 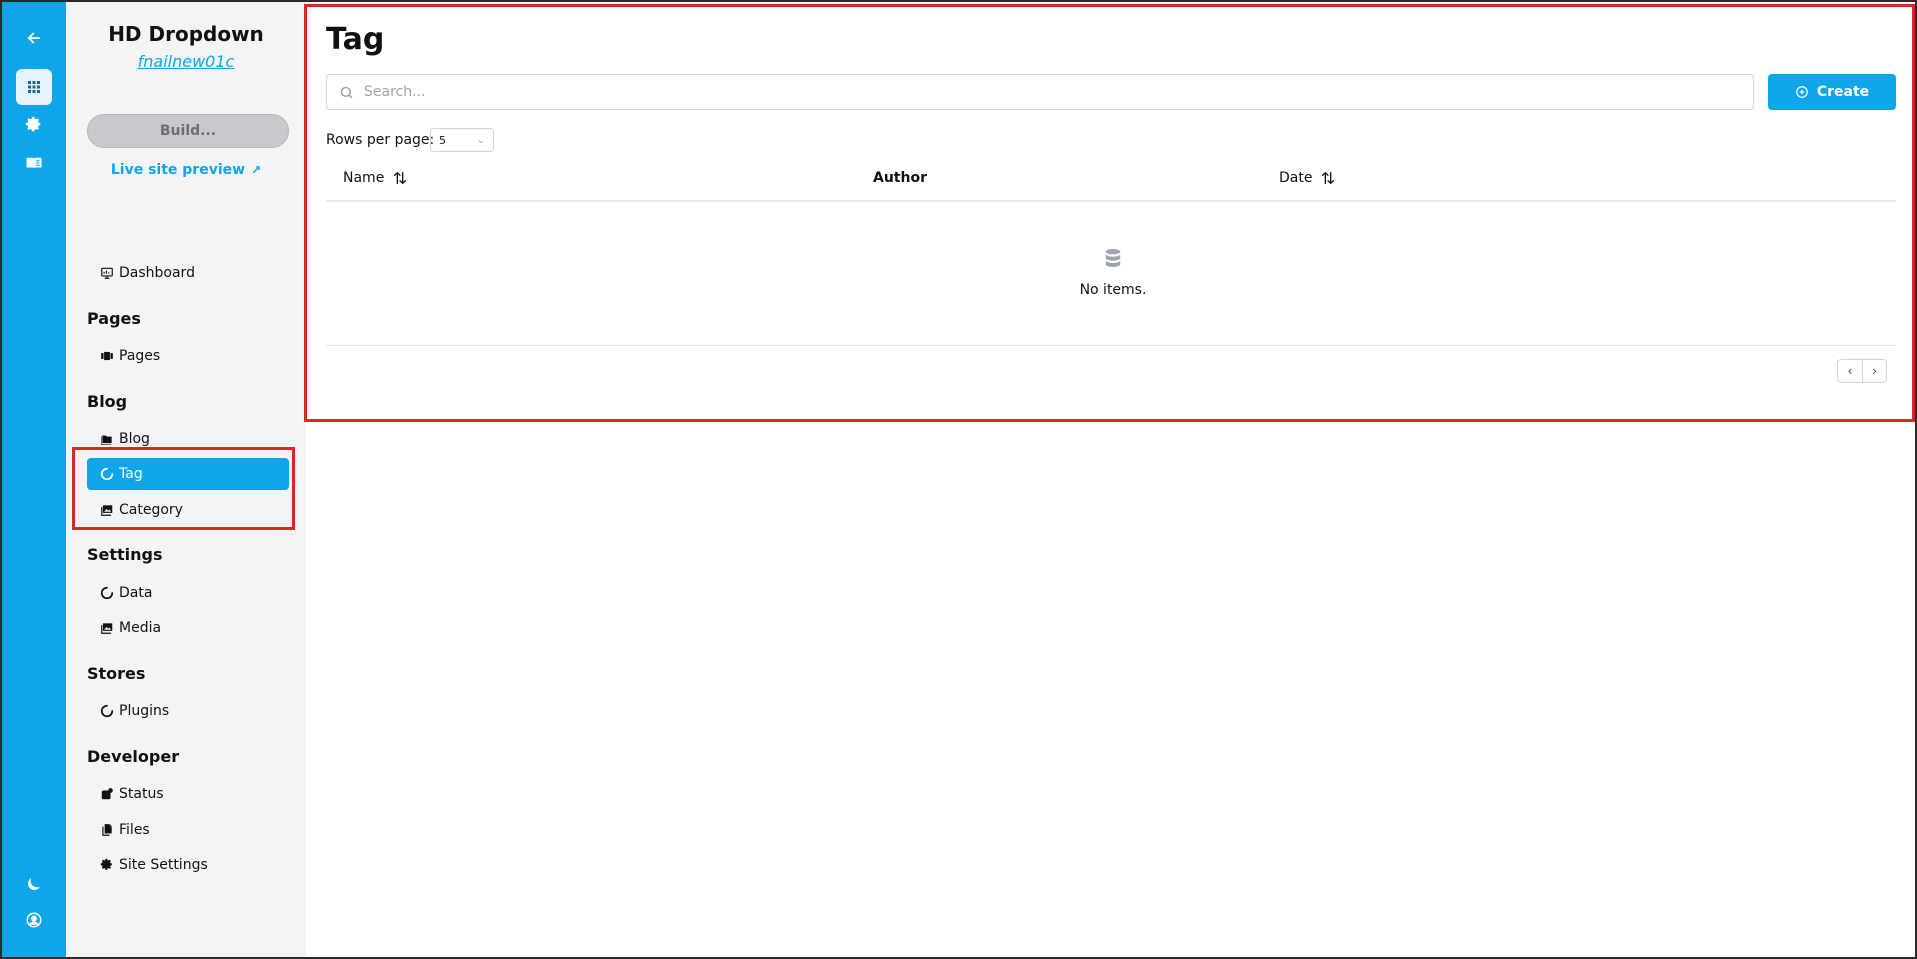 I want to click on prev-page-button: ‹, so click(x=1850, y=371).